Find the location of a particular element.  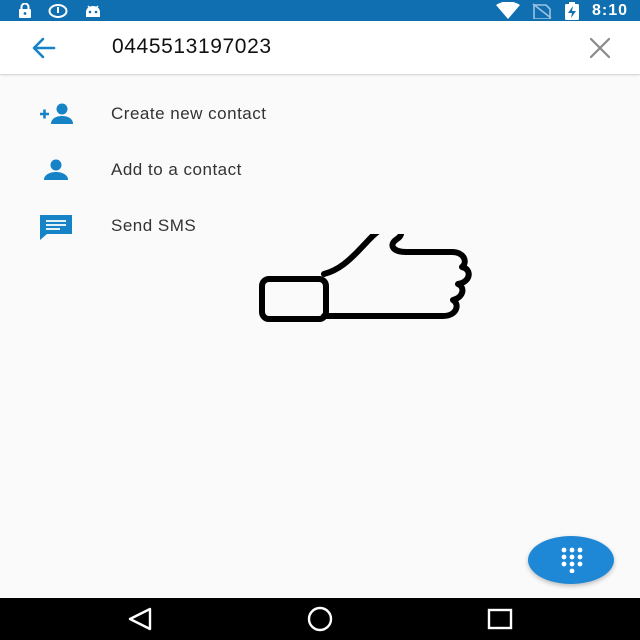

arrow-back-icon is located at coordinates (44, 48).